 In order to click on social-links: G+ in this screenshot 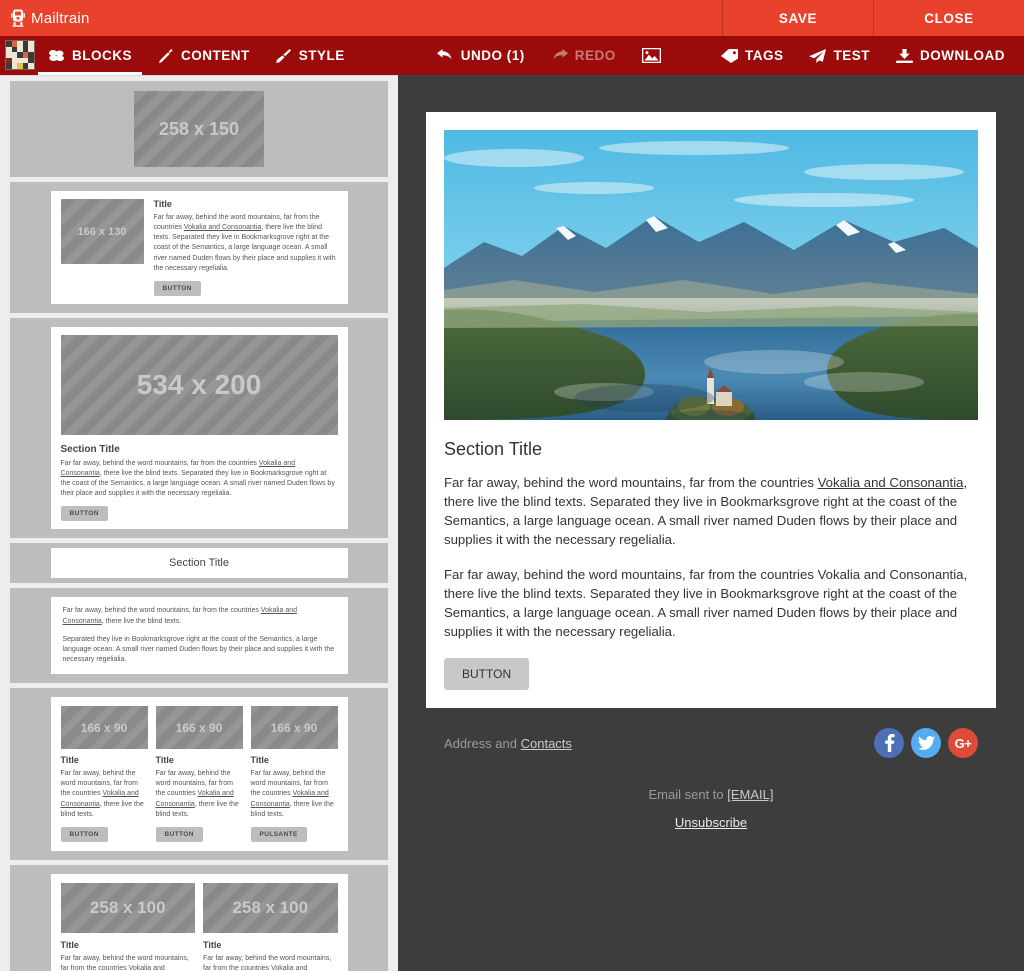, I will do `click(926, 743)`.